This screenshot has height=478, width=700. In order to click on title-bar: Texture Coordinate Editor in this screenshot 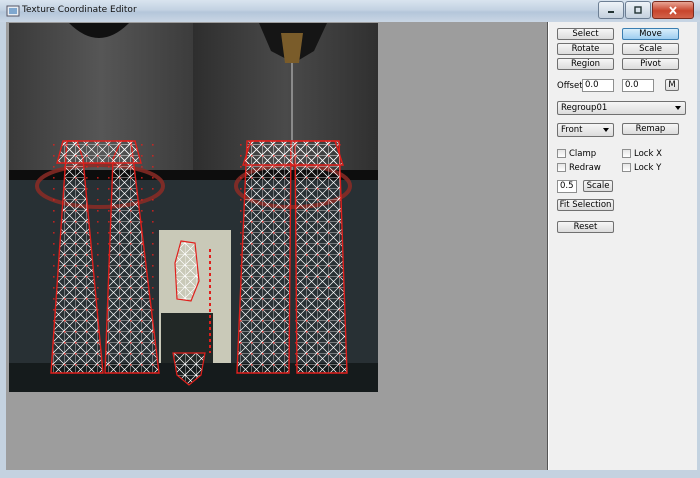, I will do `click(350, 11)`.